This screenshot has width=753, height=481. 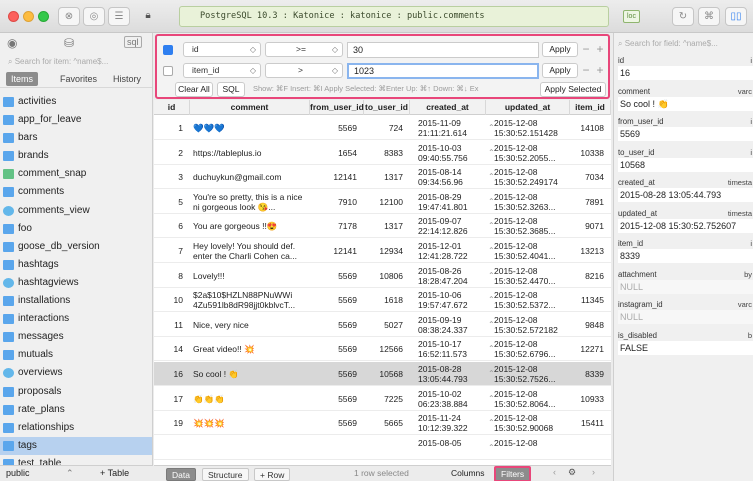 What do you see at coordinates (337, 202) in the screenshot?
I see `cell-from-user-id: 7910` at bounding box center [337, 202].